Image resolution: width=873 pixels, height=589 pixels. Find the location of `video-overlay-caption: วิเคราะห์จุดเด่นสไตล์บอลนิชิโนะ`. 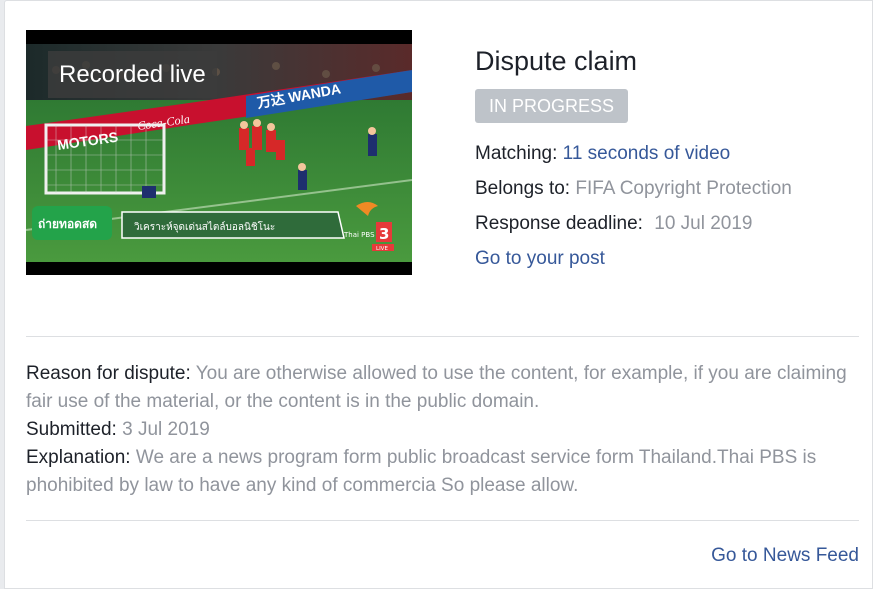

video-overlay-caption: วิเคราะห์จุดเด่นสไตล์บอลนิชิโนะ is located at coordinates (205, 226).